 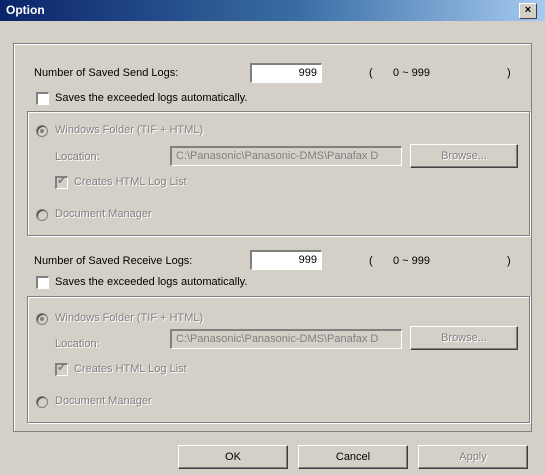 I want to click on receive-count-label: Number of Saved Receive Logs:, so click(x=113, y=261).